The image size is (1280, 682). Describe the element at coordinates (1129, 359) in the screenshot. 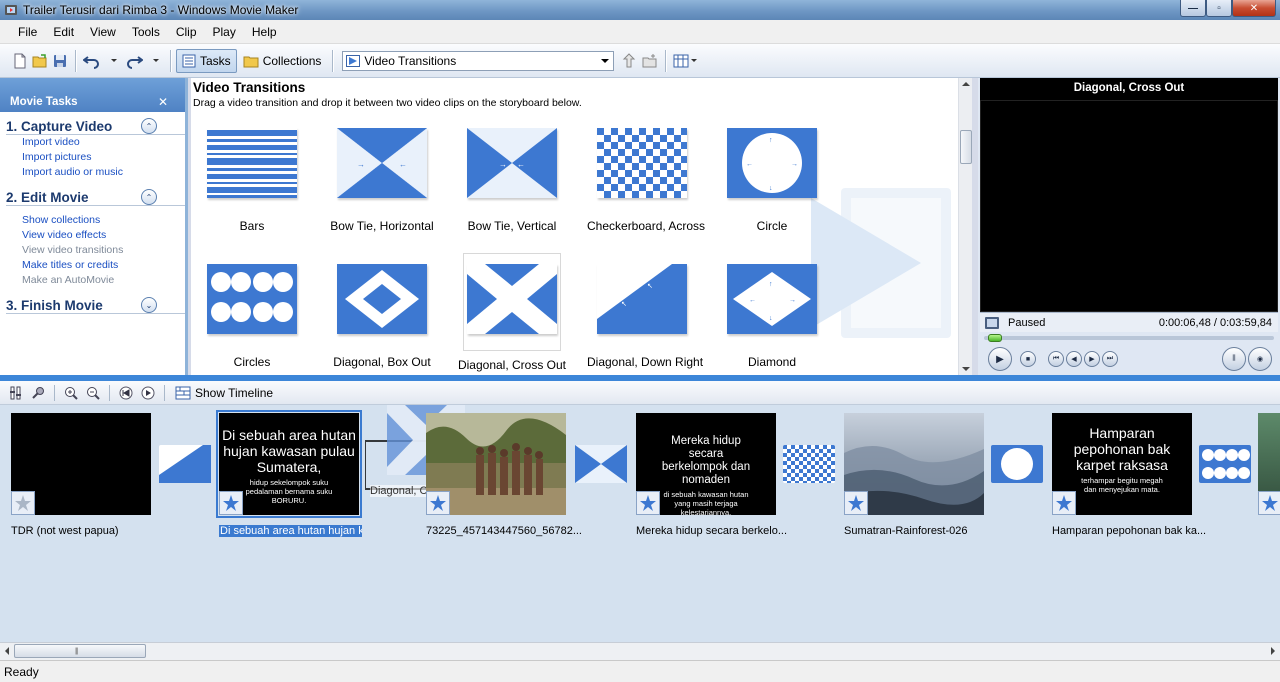

I see `playback-controls: ▶ ■ ⏮ ◀ ▶ ⏭ ⫼ ◉` at that location.